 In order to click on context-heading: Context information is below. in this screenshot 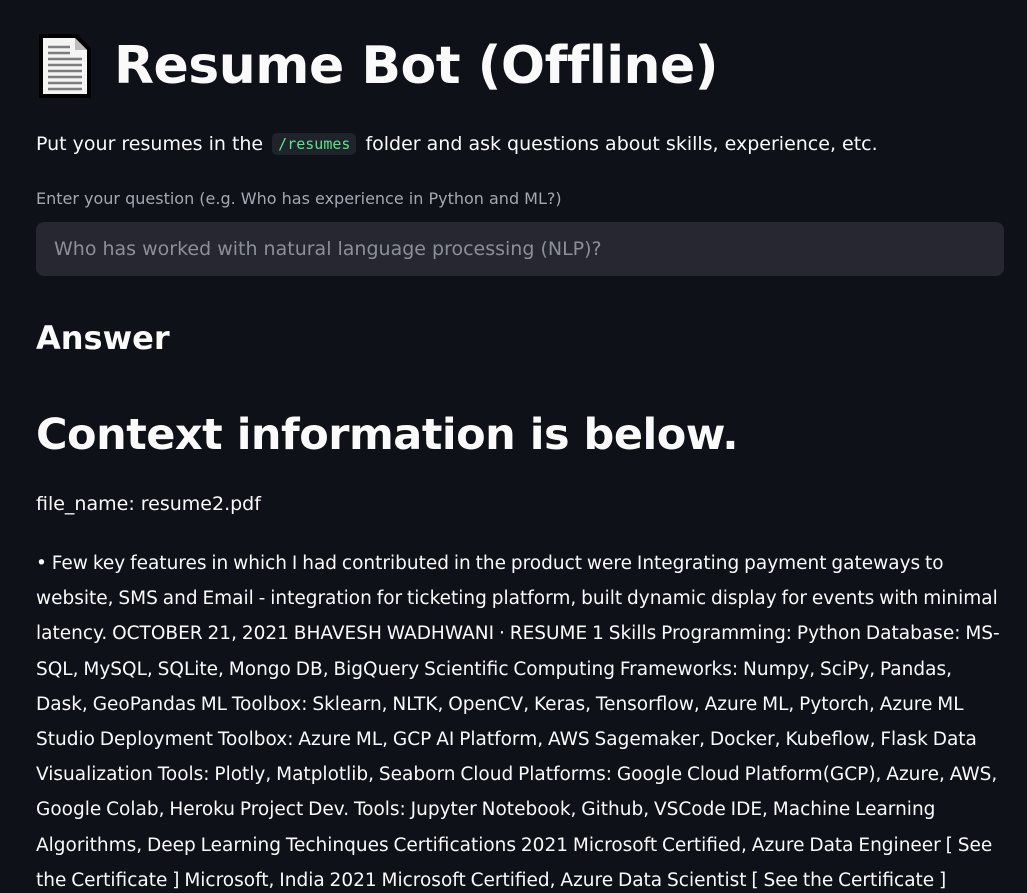, I will do `click(387, 435)`.